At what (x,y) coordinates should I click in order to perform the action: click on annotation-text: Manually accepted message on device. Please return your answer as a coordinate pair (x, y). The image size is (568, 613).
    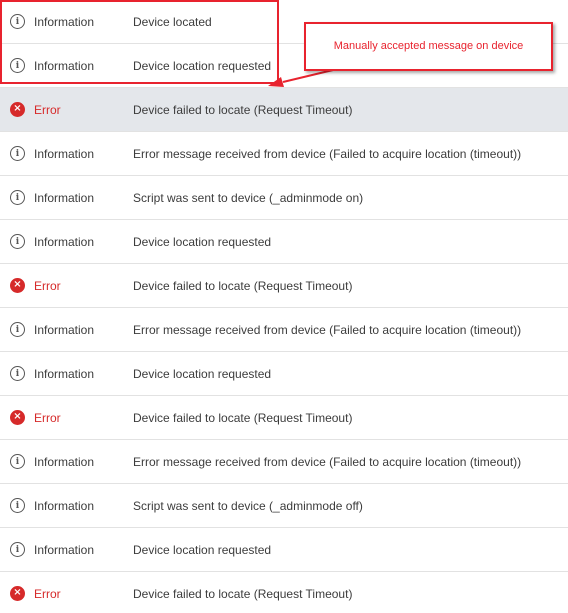
    Looking at the image, I should click on (428, 45).